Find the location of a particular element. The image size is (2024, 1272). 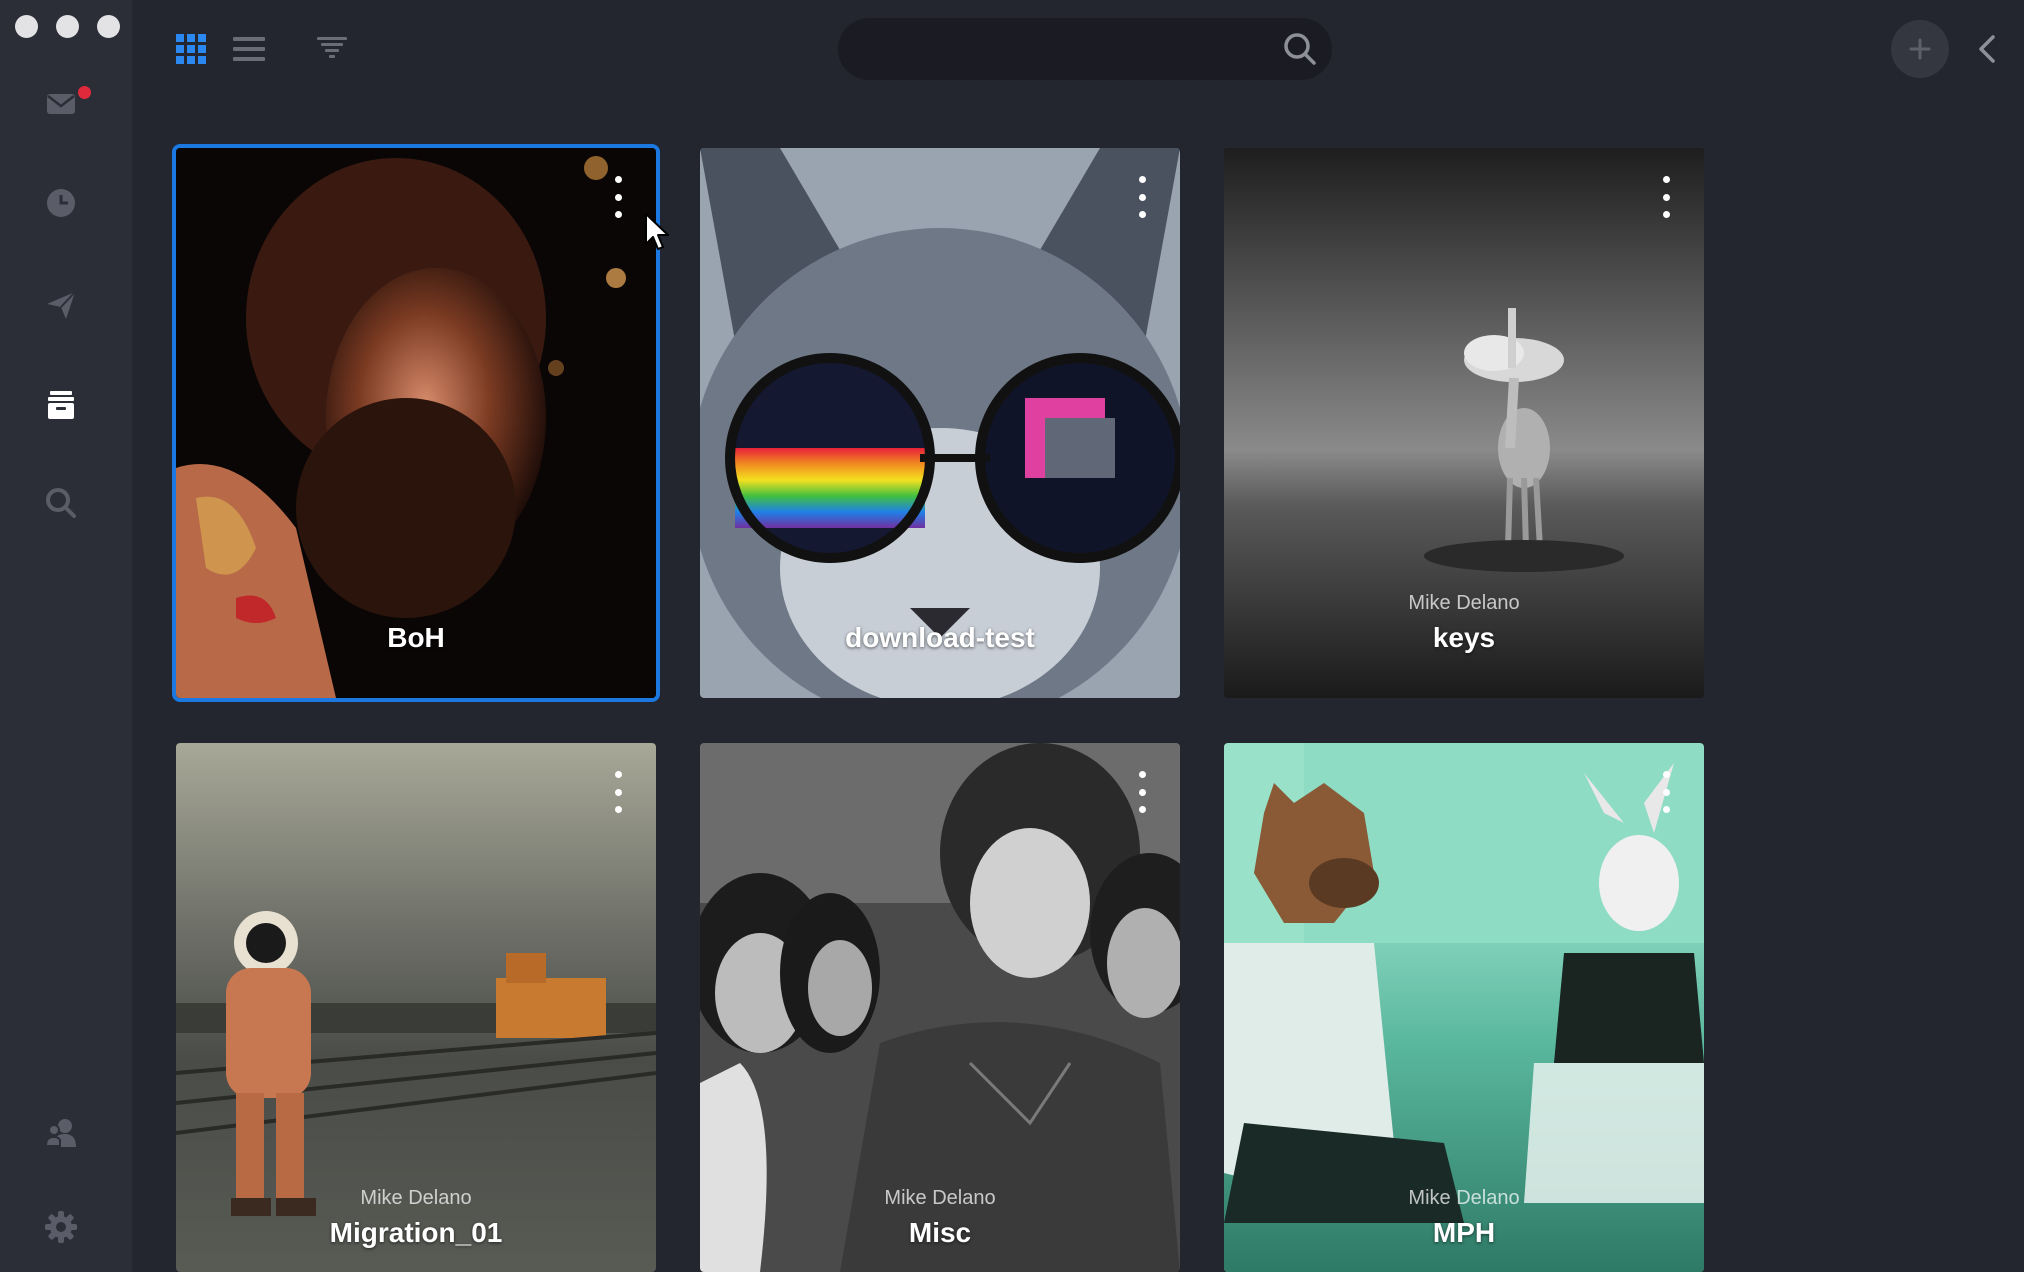

album-card: BoH is located at coordinates (416, 423).